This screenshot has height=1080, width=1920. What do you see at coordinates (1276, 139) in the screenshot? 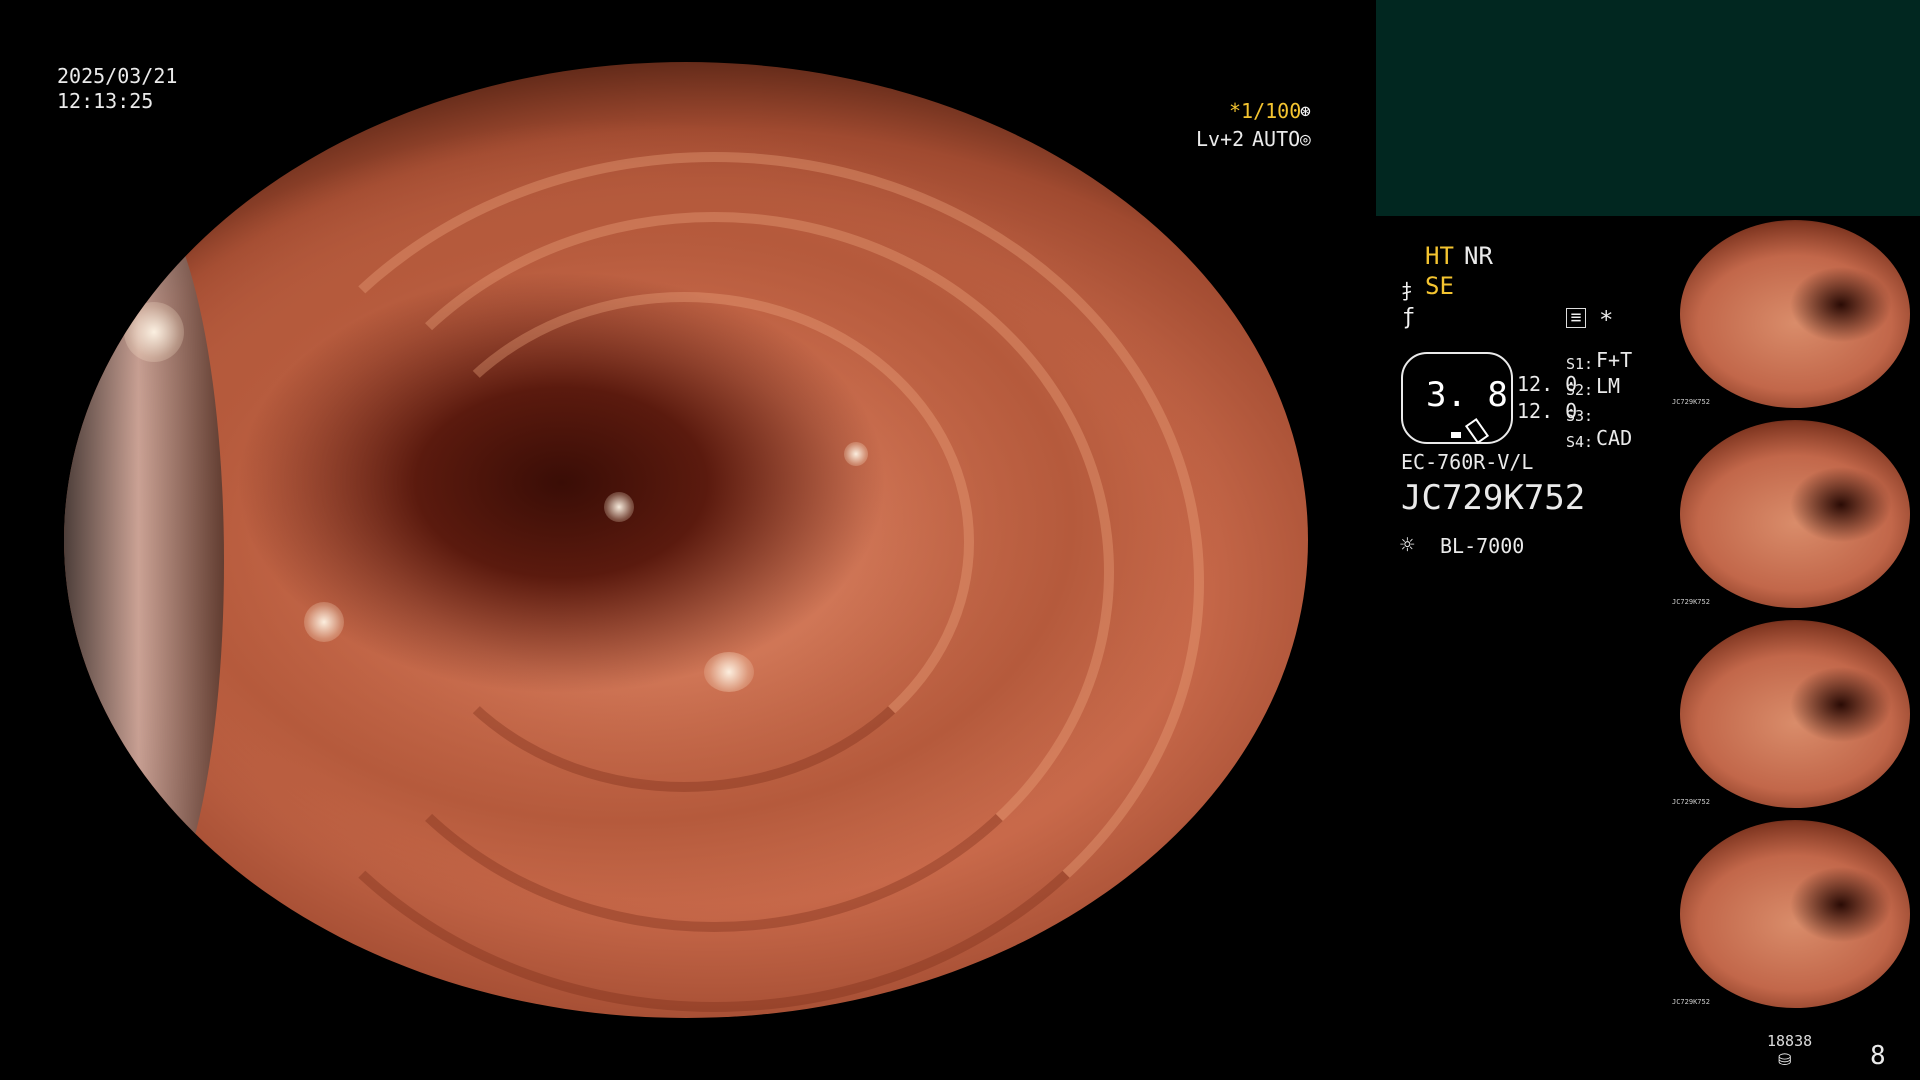
I see `auto-label: AUTO` at bounding box center [1276, 139].